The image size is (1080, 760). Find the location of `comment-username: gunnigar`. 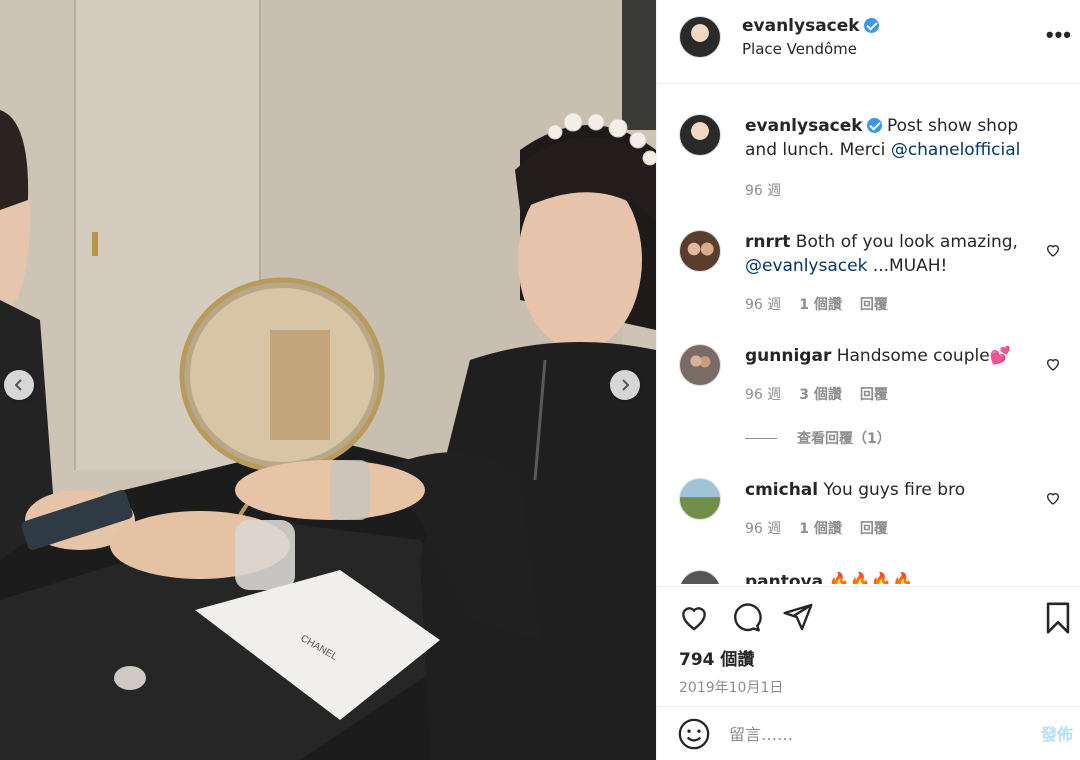

comment-username: gunnigar is located at coordinates (788, 356).